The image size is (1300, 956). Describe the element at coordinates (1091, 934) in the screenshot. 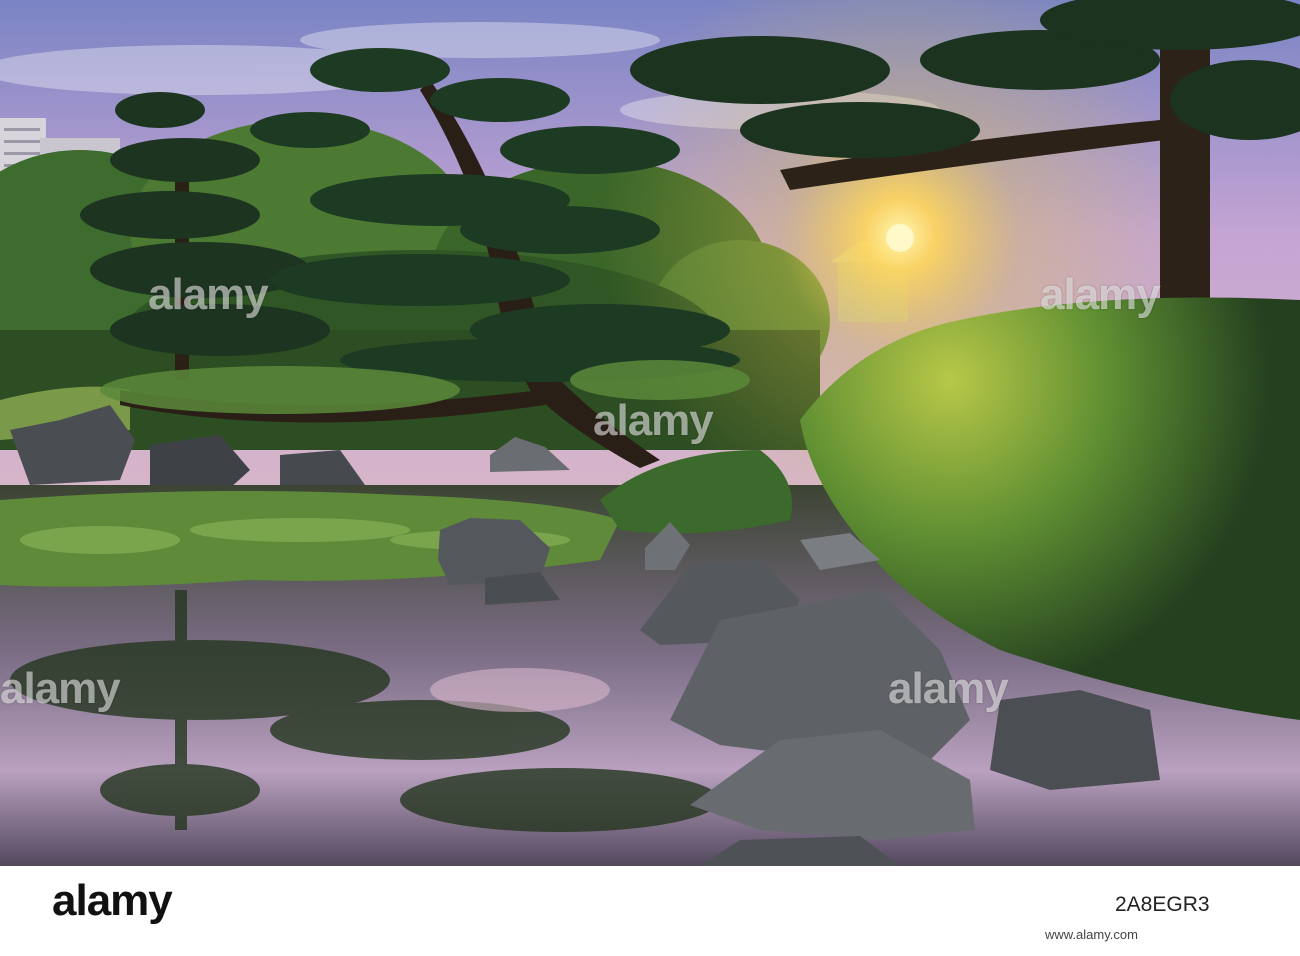

I see `site-url: www.alamy.com` at that location.